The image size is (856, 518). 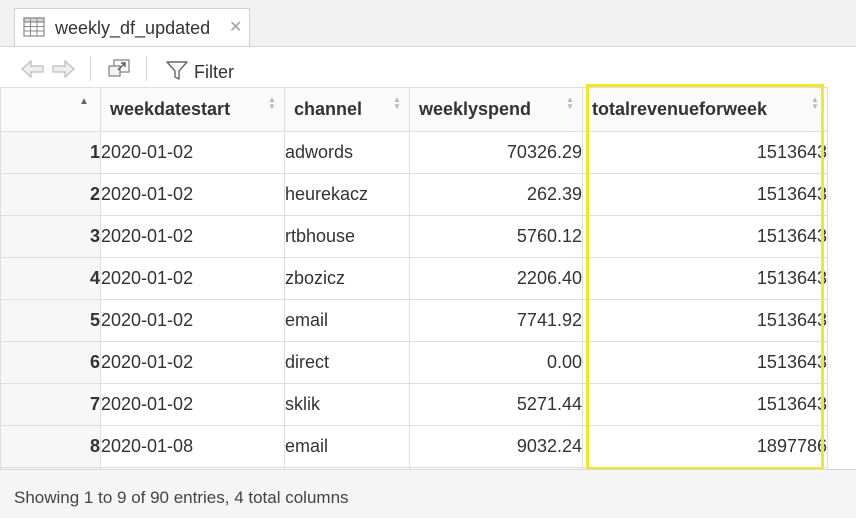 I want to click on table-row: 1 2020-01-02 adwords 70326.29 1513643, so click(x=414, y=152).